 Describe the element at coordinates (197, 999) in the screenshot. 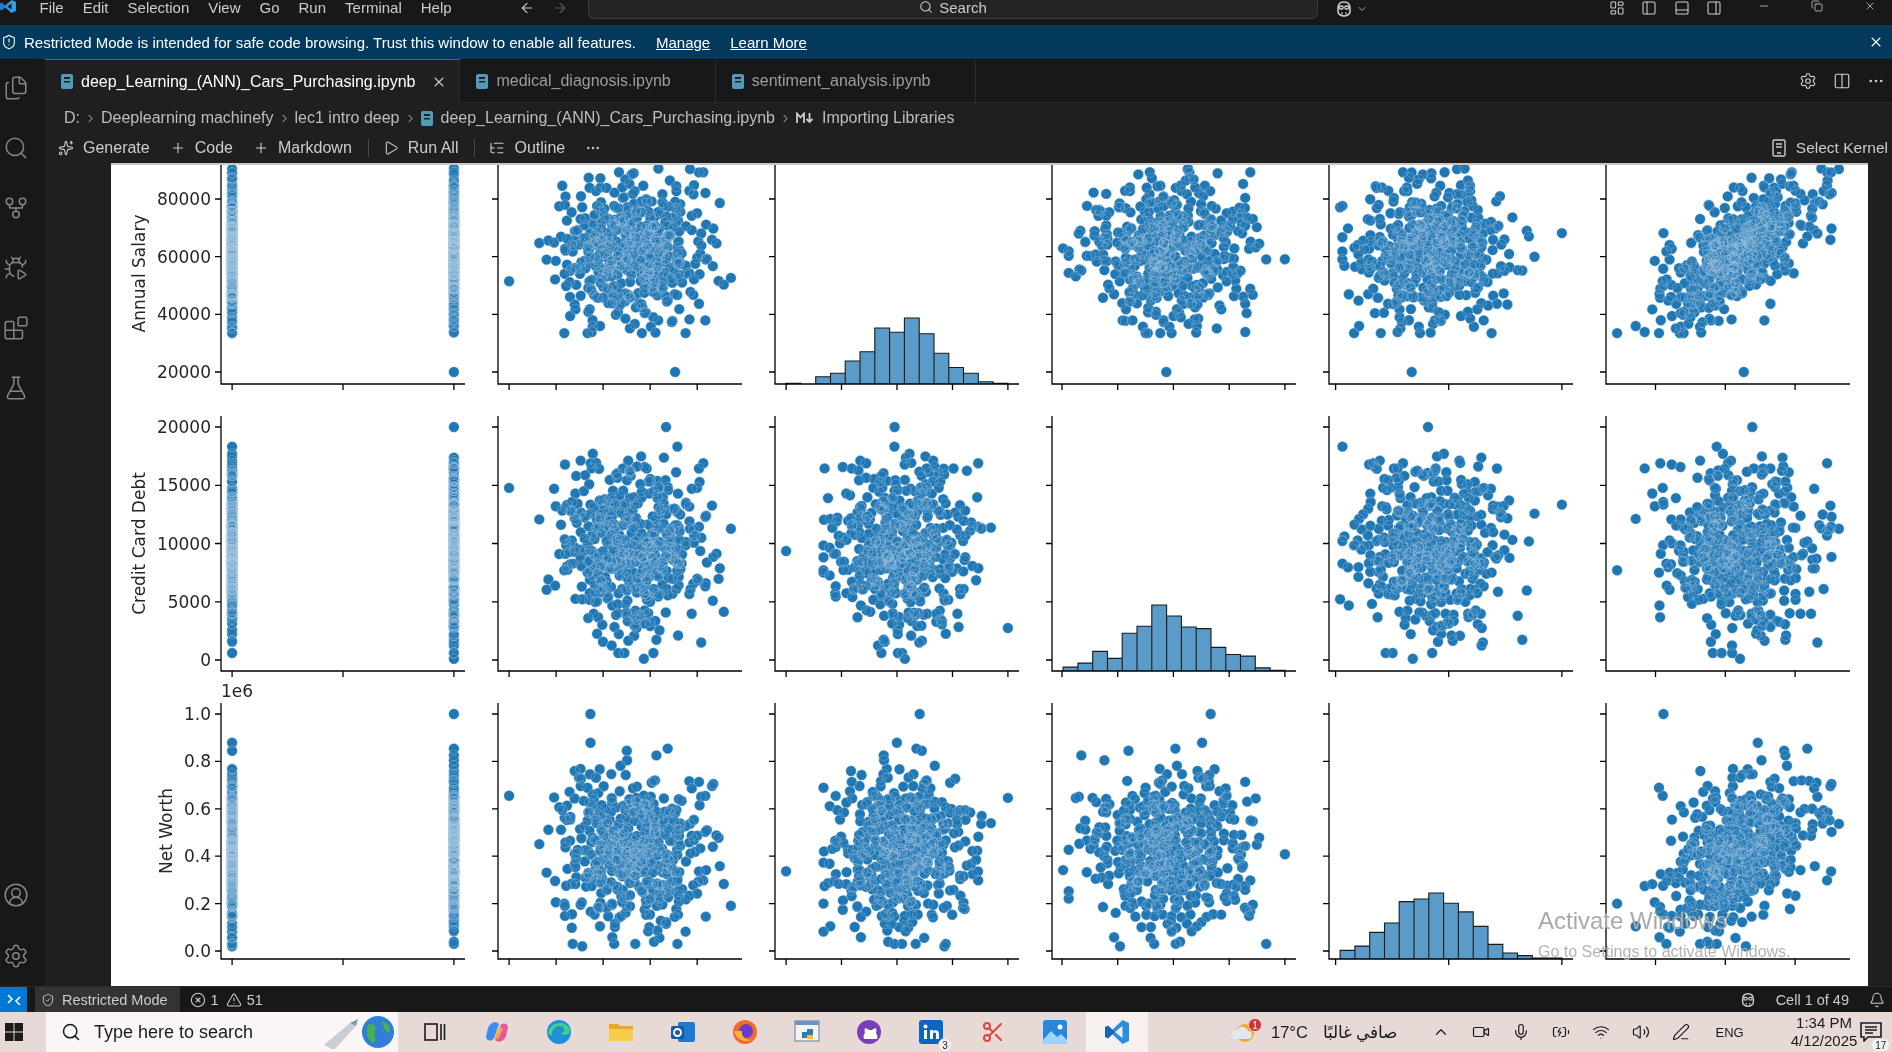

I see `error-icon` at that location.